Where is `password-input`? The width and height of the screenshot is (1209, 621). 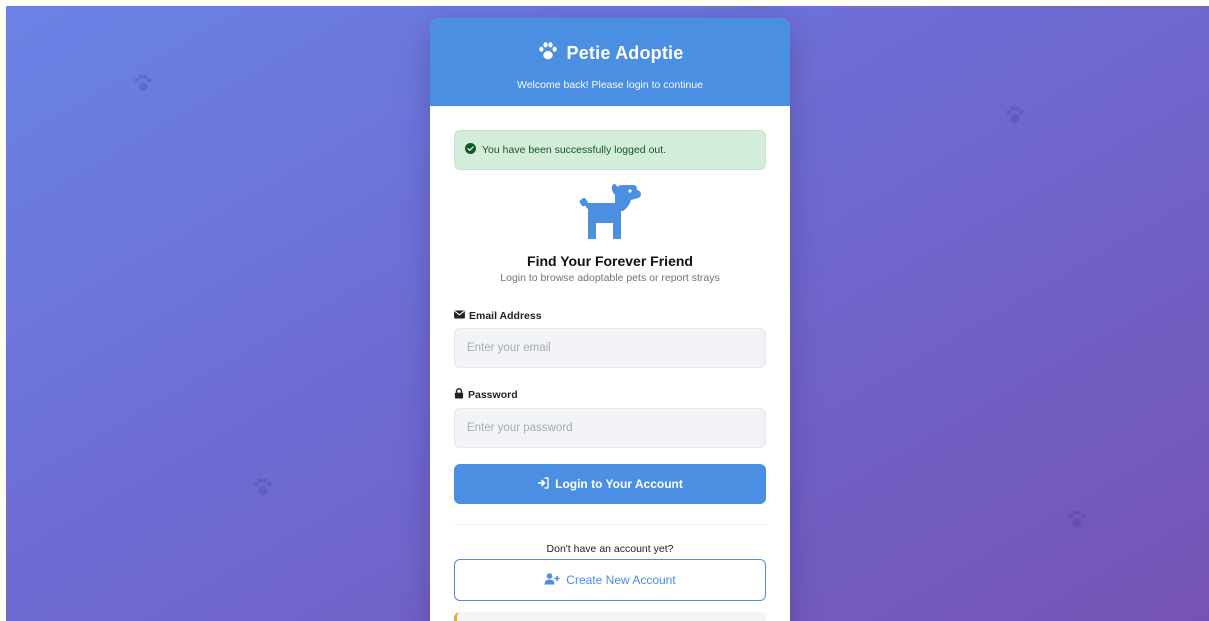 password-input is located at coordinates (610, 428).